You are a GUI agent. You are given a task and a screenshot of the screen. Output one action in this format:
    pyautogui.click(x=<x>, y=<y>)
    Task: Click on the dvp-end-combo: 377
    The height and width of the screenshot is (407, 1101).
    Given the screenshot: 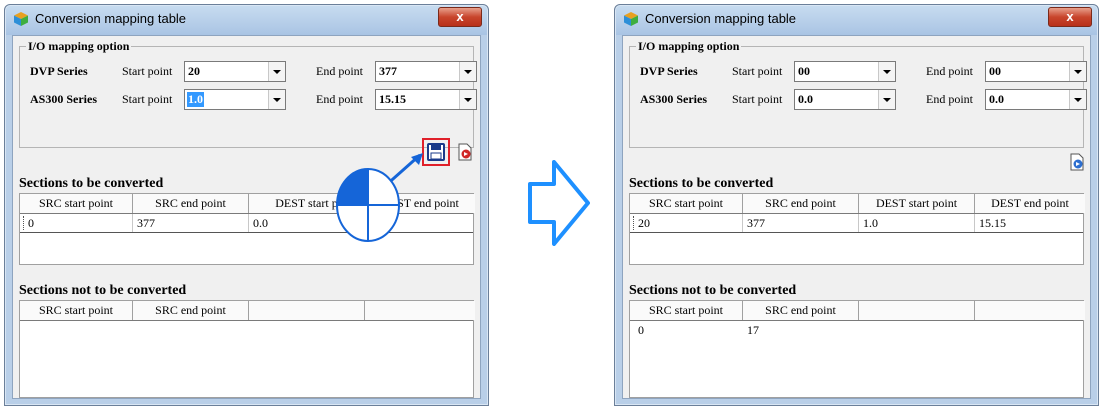 What is the action you would take?
    pyautogui.click(x=426, y=71)
    